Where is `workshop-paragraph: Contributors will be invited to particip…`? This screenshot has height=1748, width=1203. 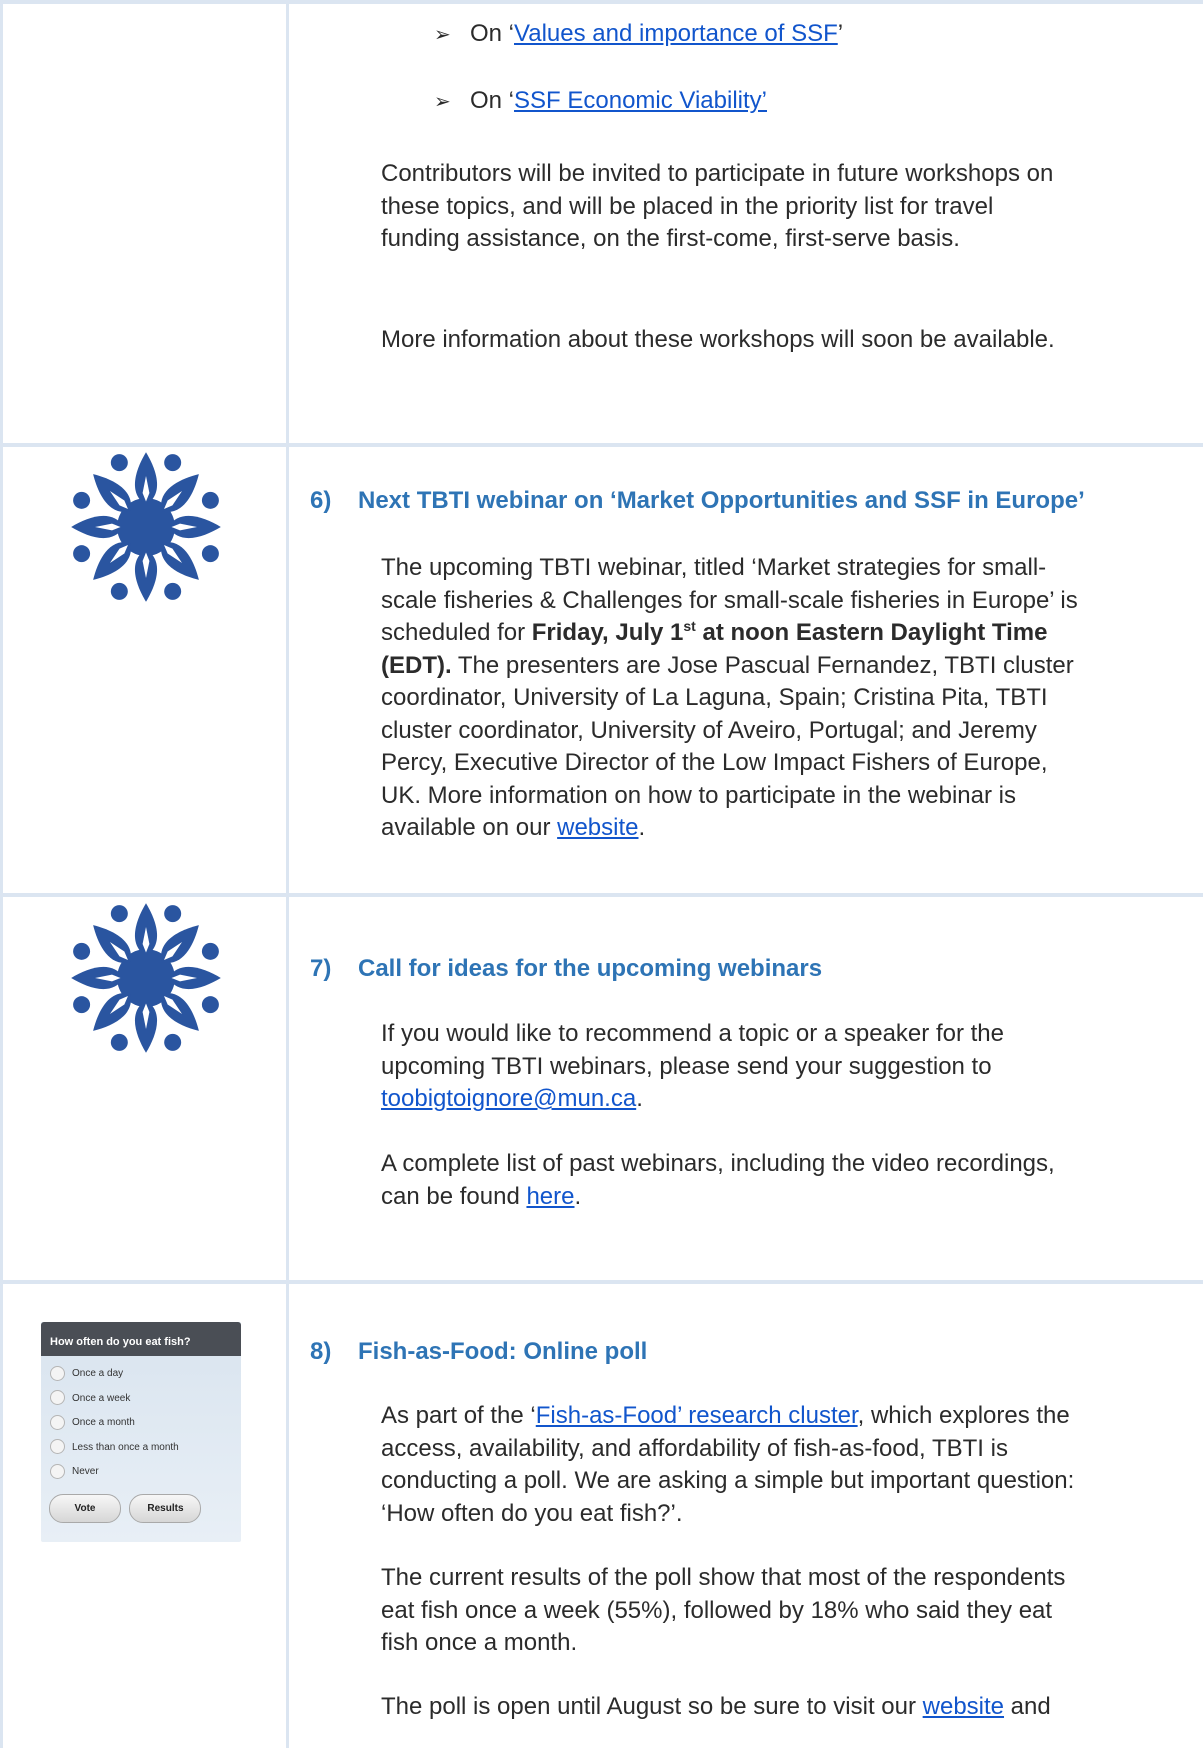
workshop-paragraph: Contributors will be invited to particip… is located at coordinates (717, 206).